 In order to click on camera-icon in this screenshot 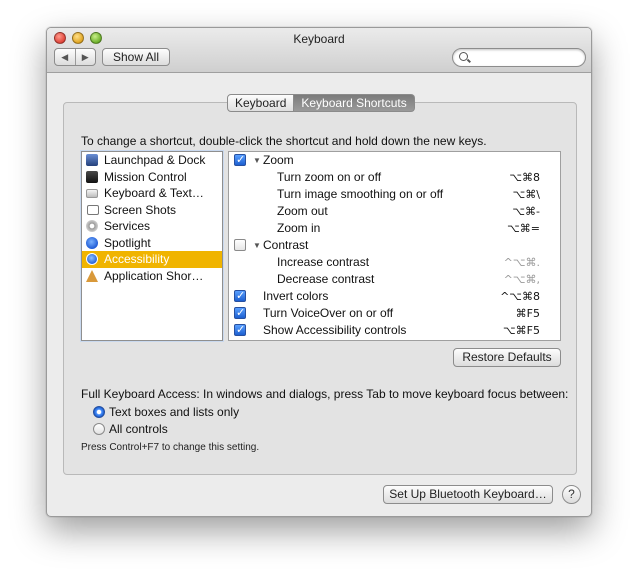, I will do `click(92, 210)`.